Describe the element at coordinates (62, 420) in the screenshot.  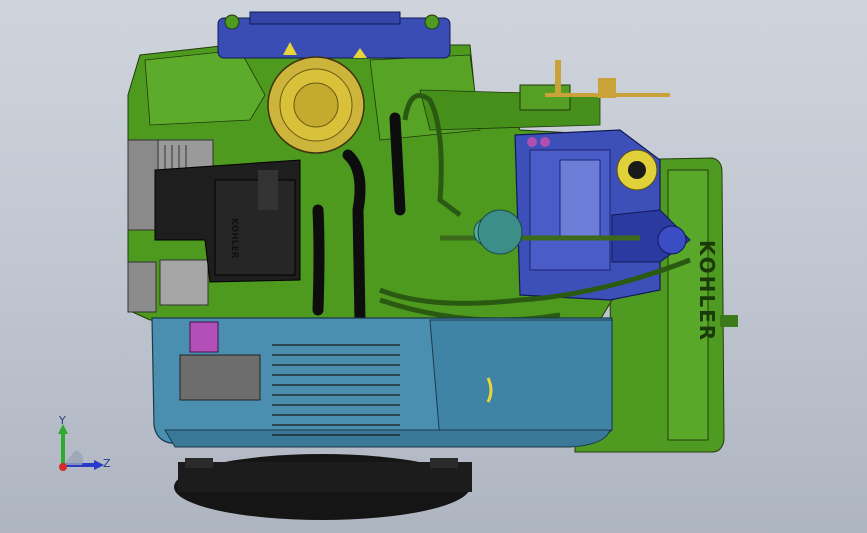
I see `y-axis-label: Y` at that location.